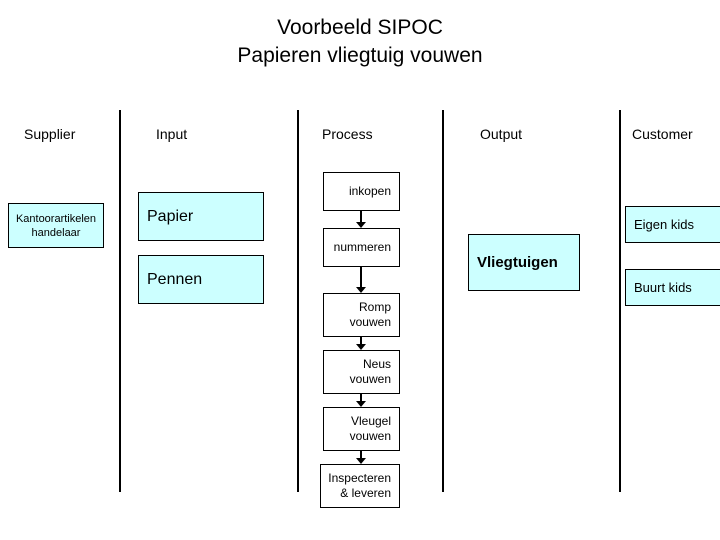  What do you see at coordinates (370, 314) in the screenshot?
I see `process-step-3-label: Romp vouwen` at bounding box center [370, 314].